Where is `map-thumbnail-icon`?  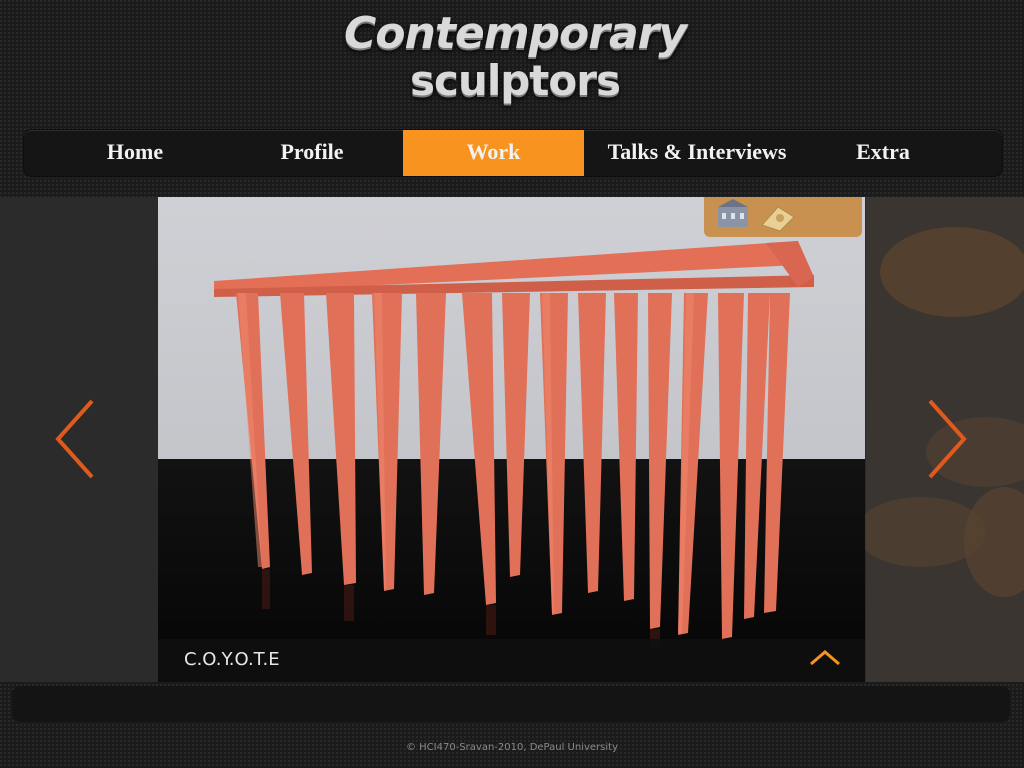
map-thumbnail-icon is located at coordinates (778, 218).